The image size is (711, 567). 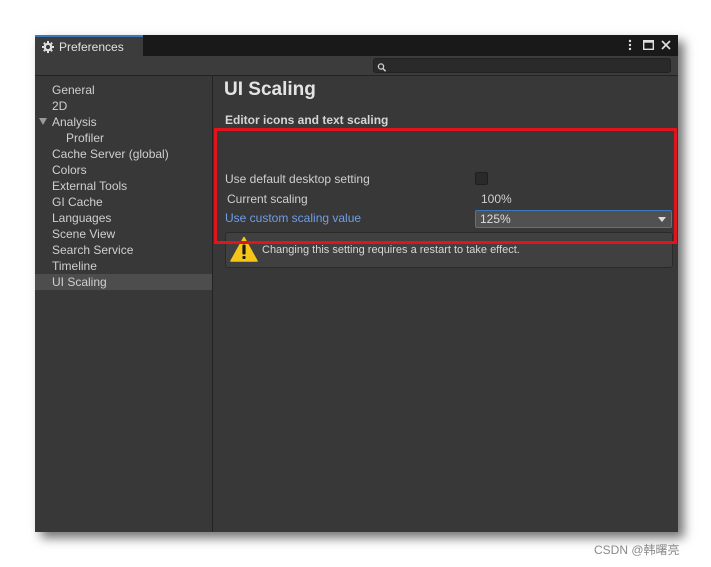 I want to click on search-input, so click(x=522, y=65).